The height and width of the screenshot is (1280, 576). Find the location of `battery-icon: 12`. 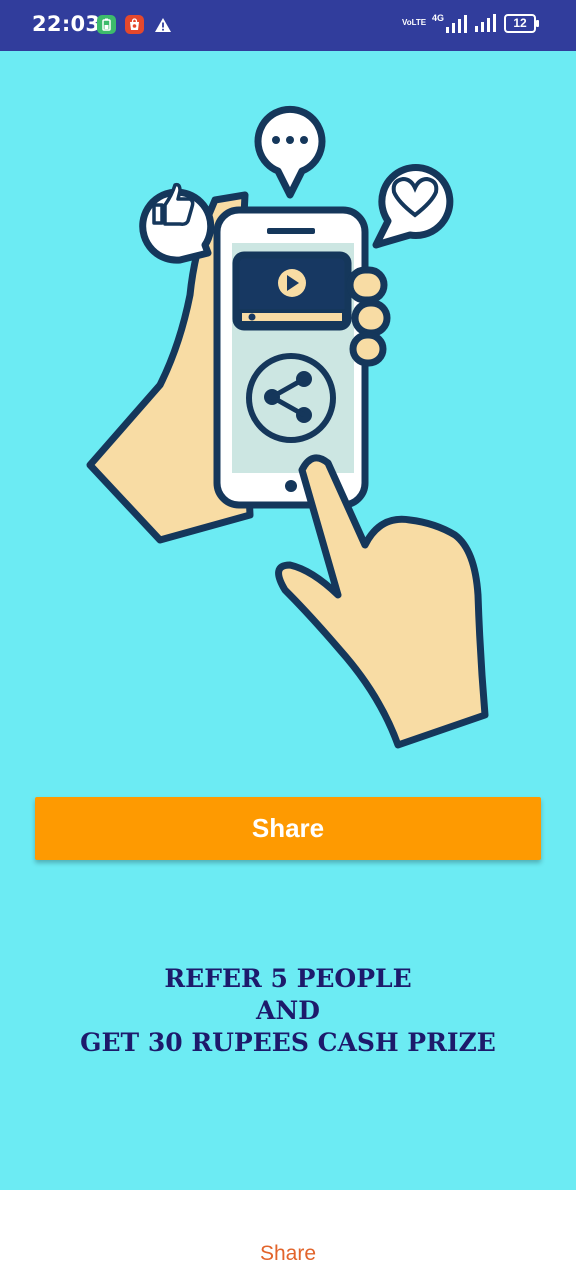

battery-icon: 12 is located at coordinates (521, 23).